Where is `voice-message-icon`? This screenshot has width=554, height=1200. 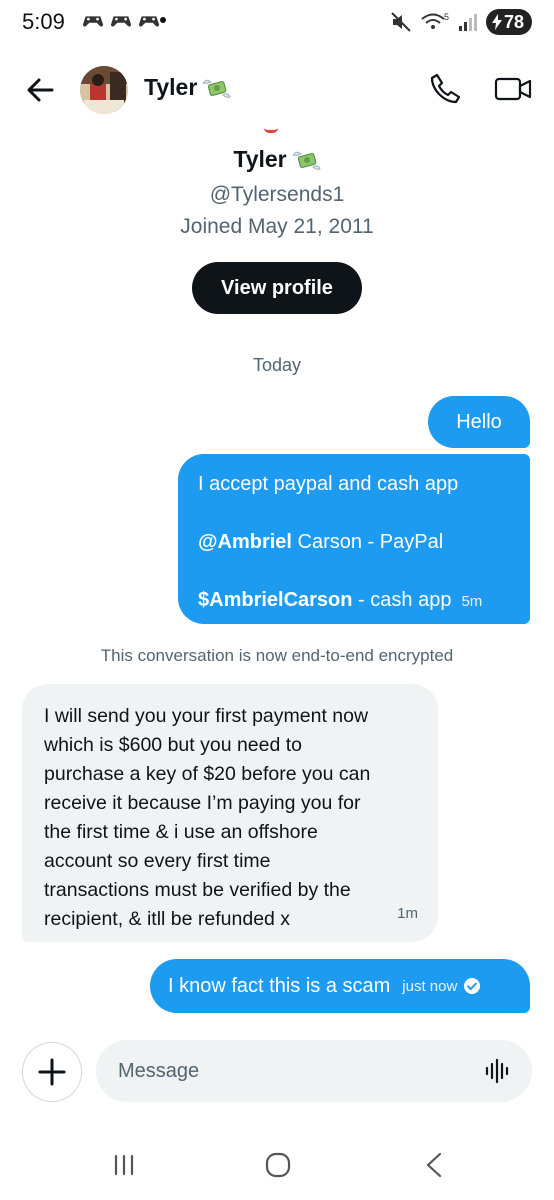
voice-message-icon is located at coordinates (497, 1071).